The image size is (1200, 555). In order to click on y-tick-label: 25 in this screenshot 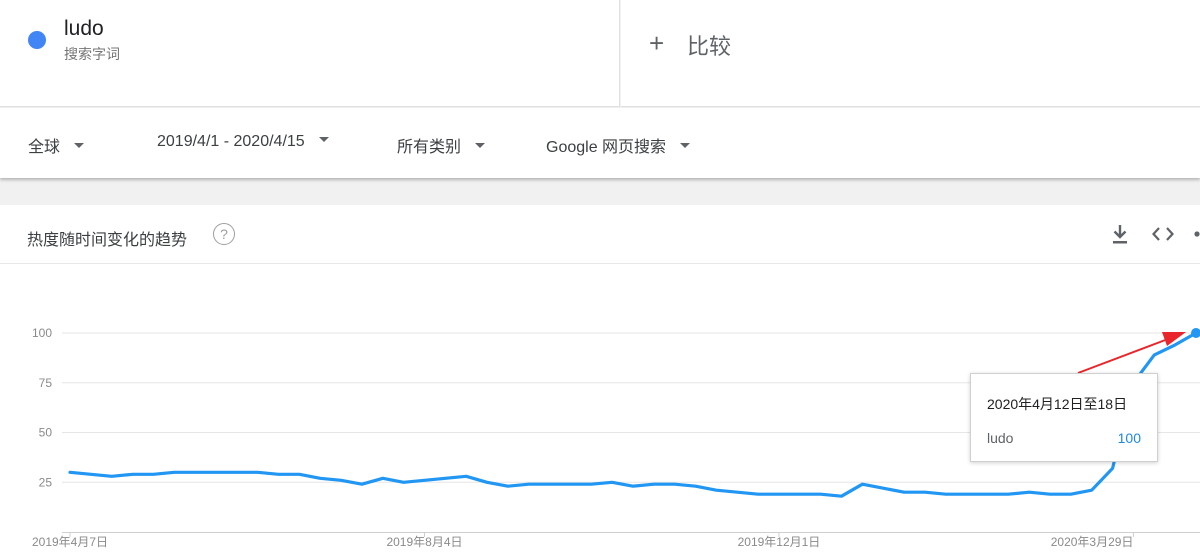, I will do `click(46, 482)`.